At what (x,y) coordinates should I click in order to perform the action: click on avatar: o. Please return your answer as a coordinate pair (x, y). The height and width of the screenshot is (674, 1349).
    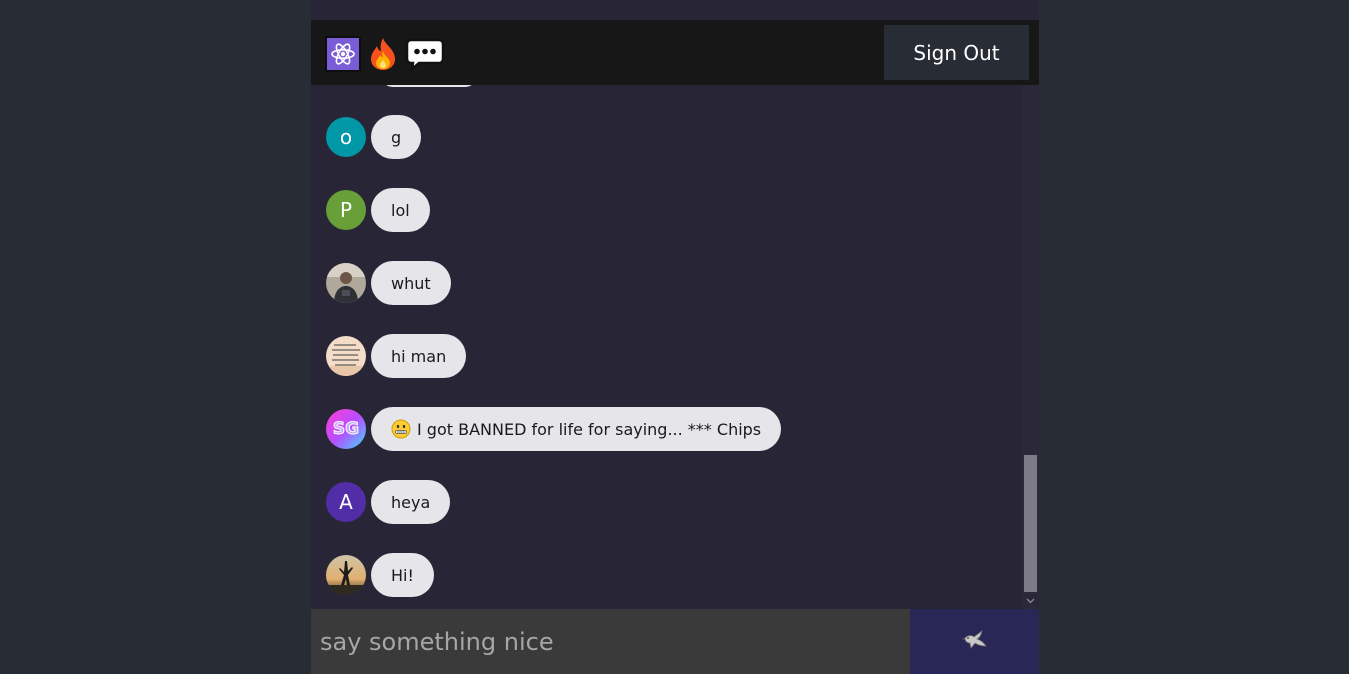
    Looking at the image, I should click on (346, 137).